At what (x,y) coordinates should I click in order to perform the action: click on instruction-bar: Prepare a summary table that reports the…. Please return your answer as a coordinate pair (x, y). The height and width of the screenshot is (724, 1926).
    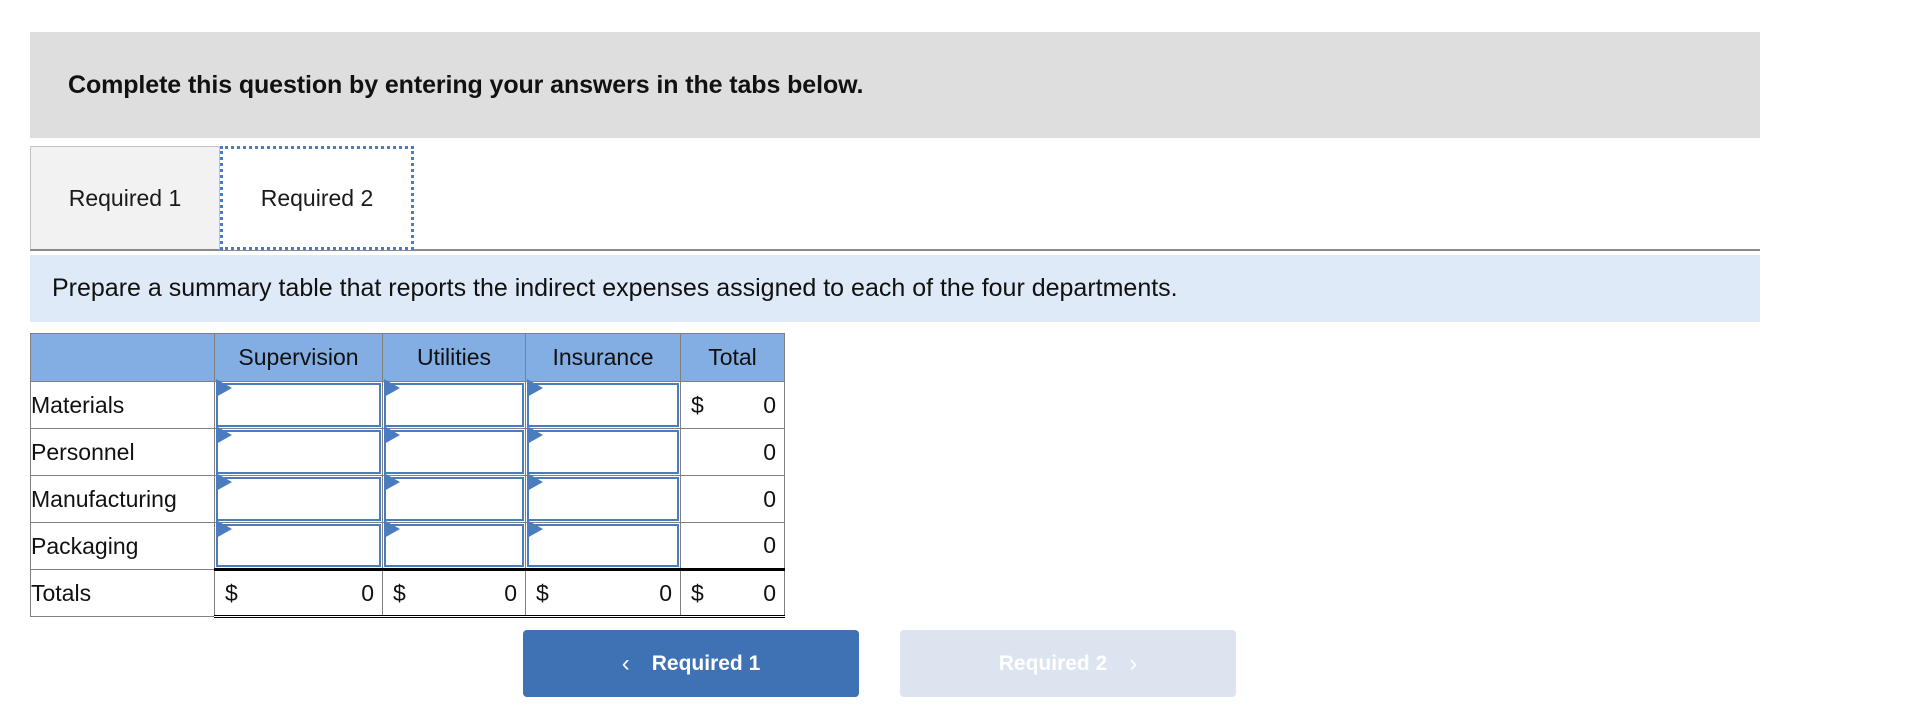
    Looking at the image, I should click on (895, 288).